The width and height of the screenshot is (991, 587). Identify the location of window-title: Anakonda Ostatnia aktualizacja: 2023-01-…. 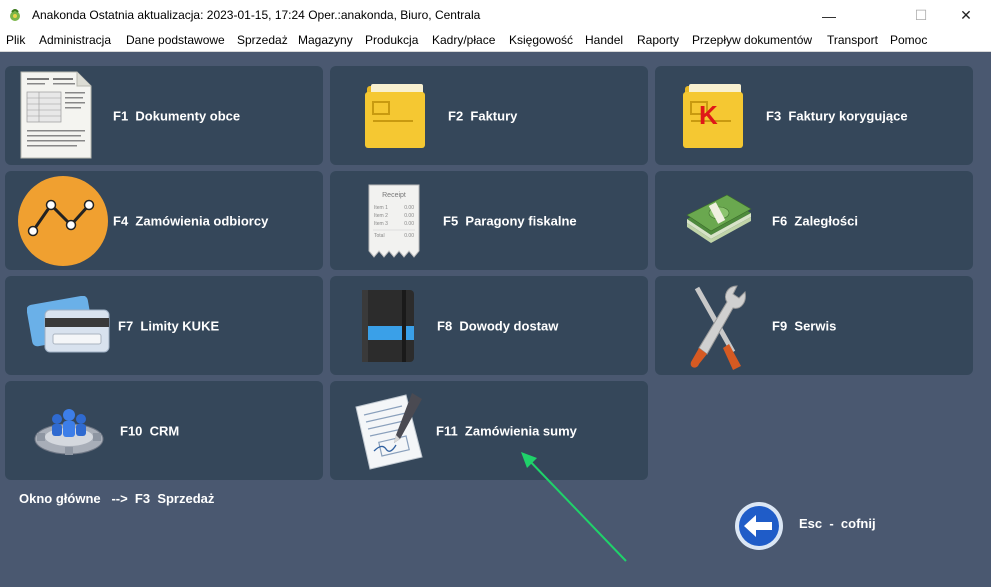
(256, 15).